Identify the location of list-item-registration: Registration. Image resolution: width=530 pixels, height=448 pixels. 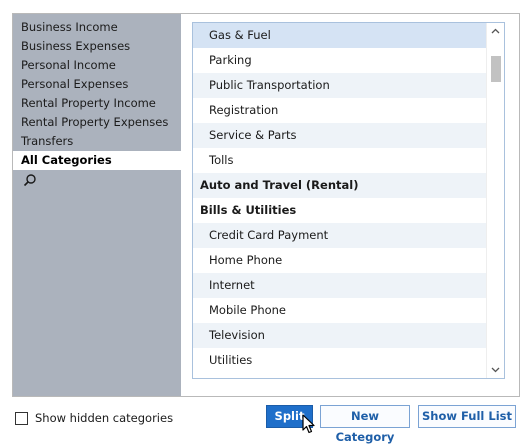
(348, 110).